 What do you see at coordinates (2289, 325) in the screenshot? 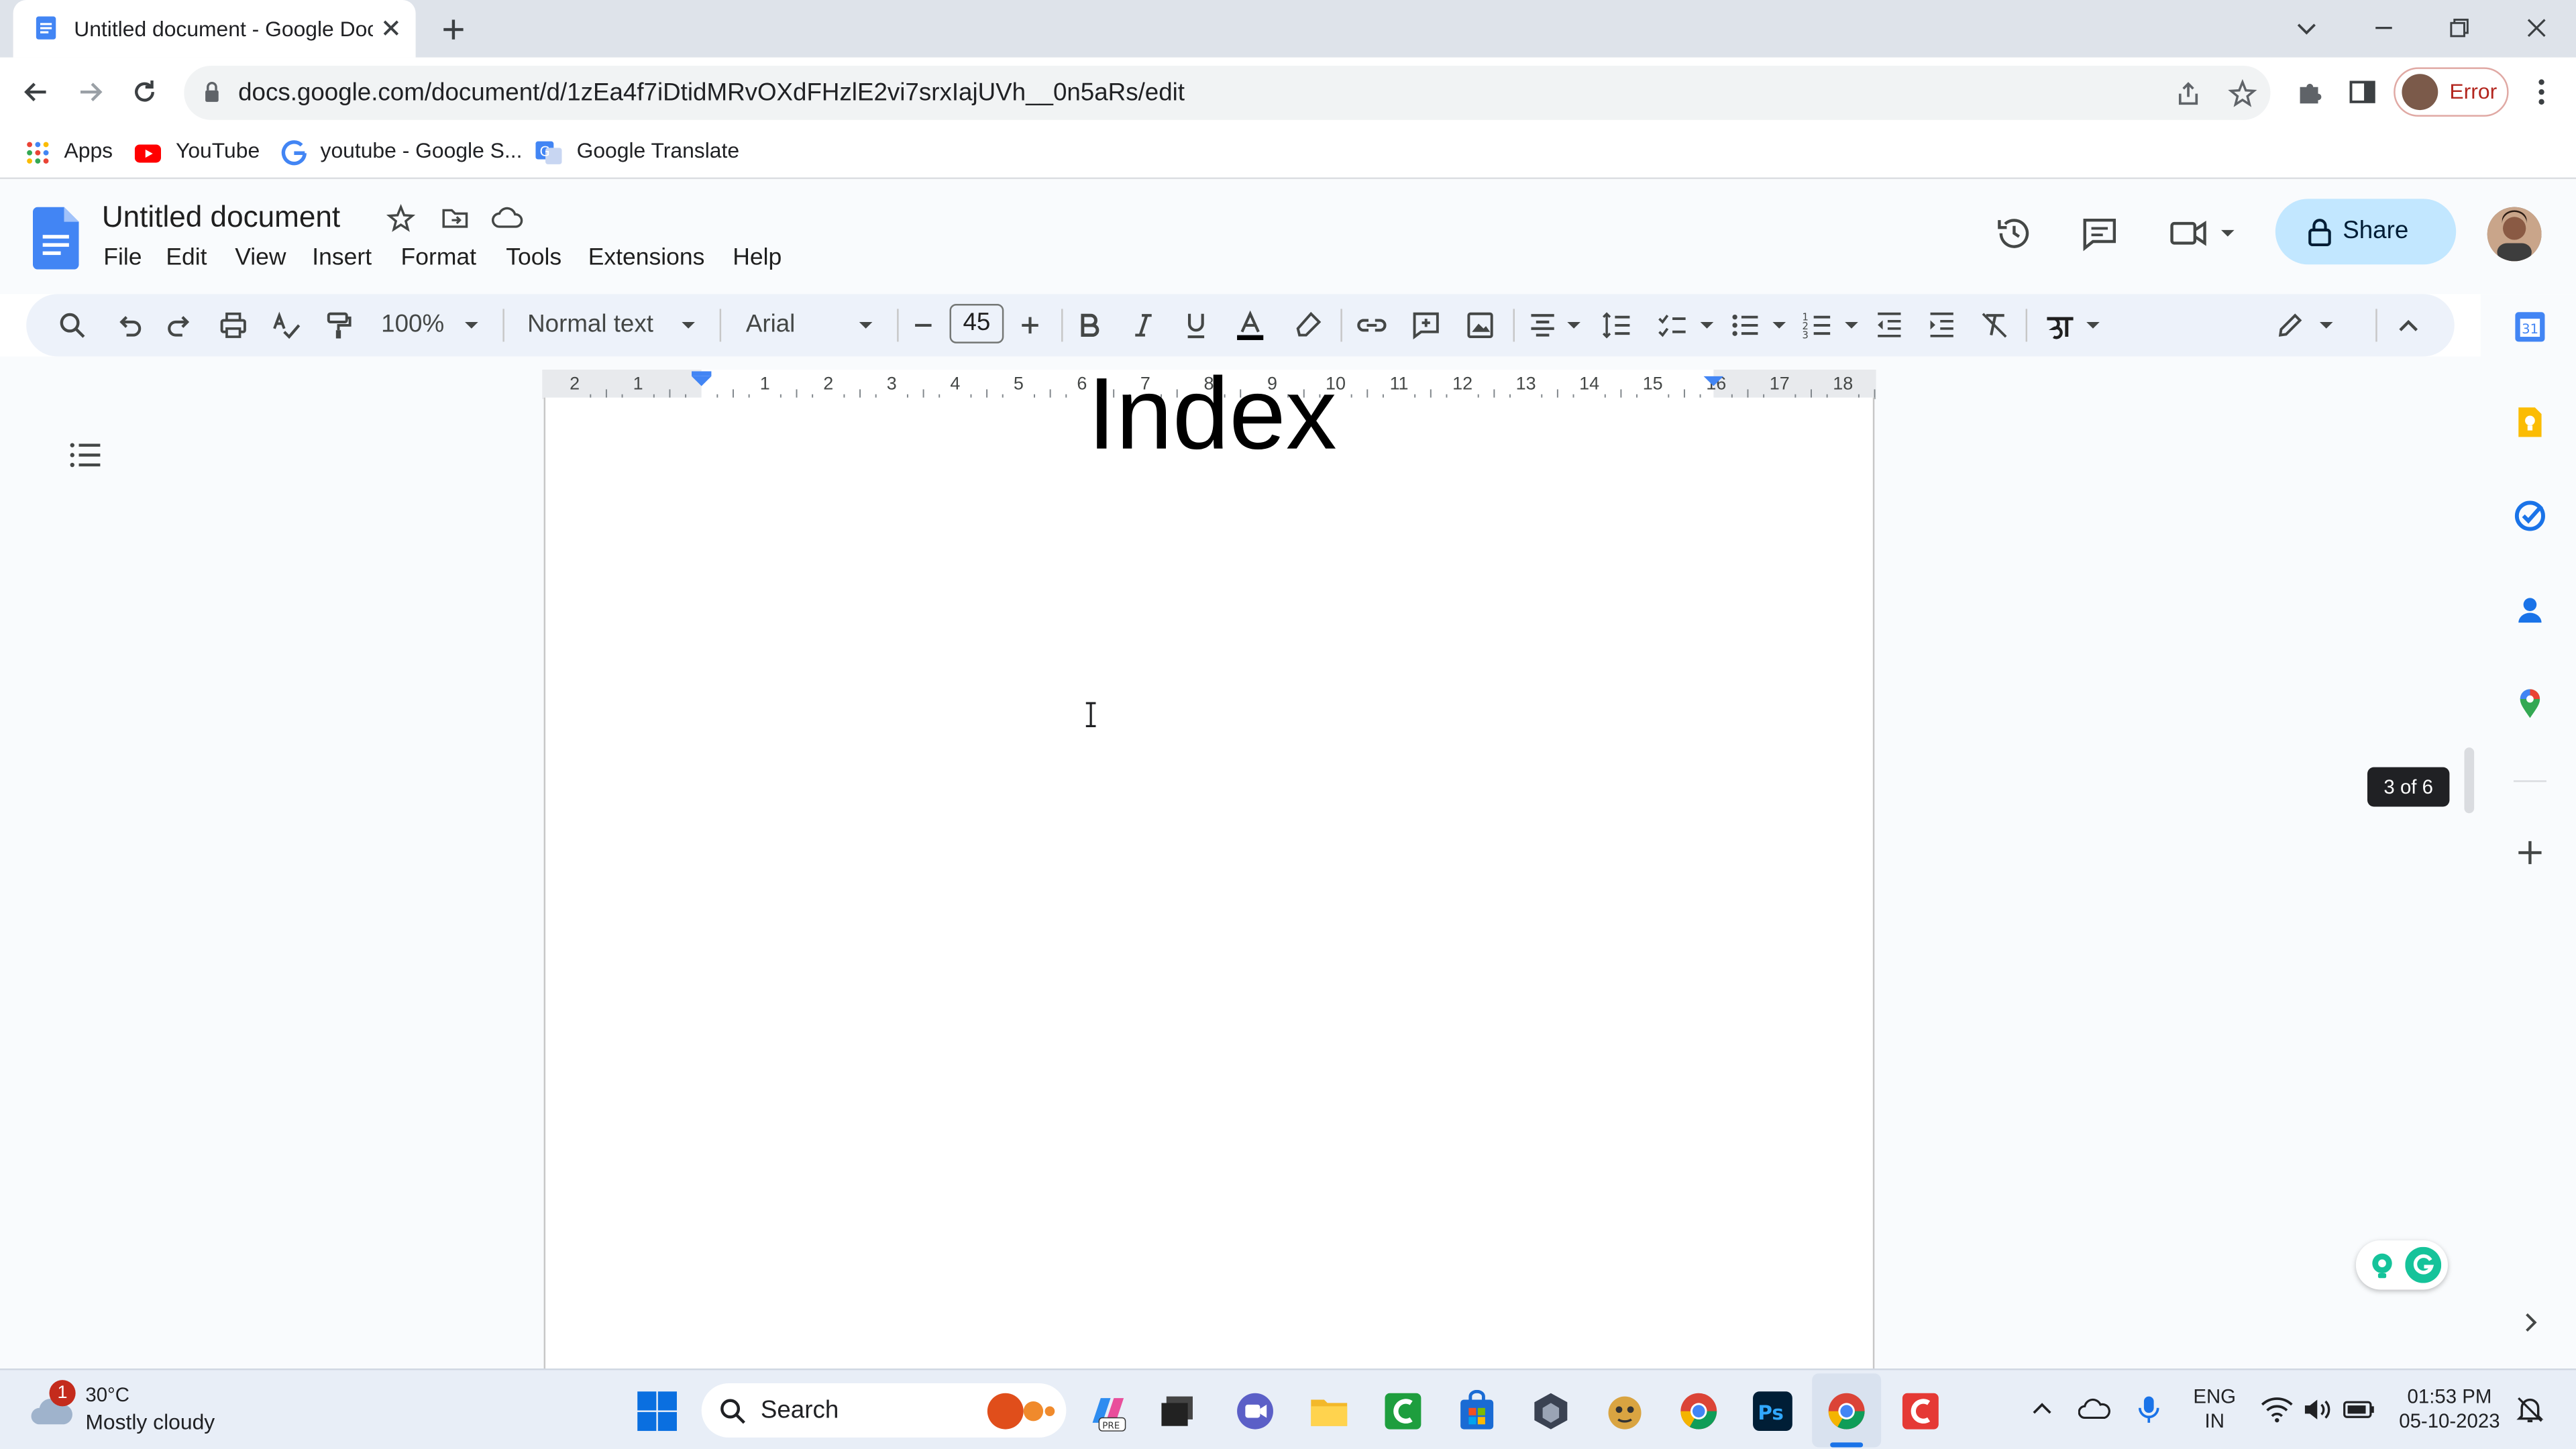
I see `editing-mode-pencil-icon` at bounding box center [2289, 325].